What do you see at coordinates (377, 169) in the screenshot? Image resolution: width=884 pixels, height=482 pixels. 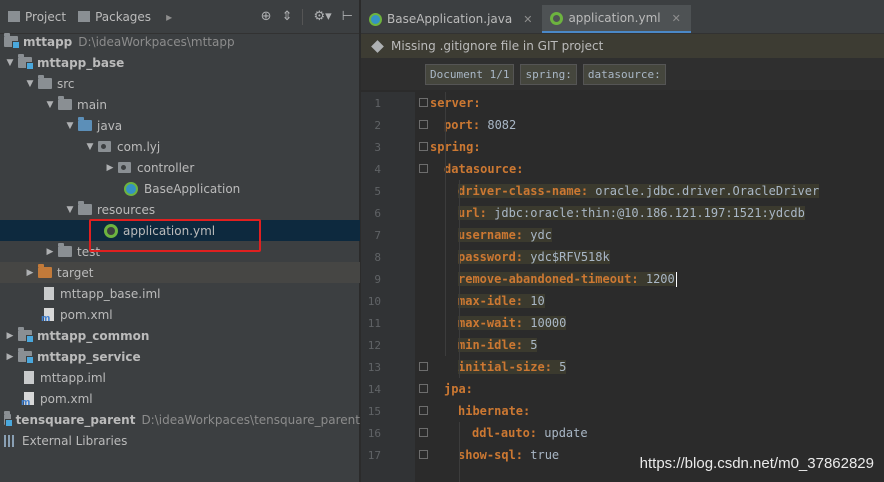 I see `line-number: 4` at bounding box center [377, 169].